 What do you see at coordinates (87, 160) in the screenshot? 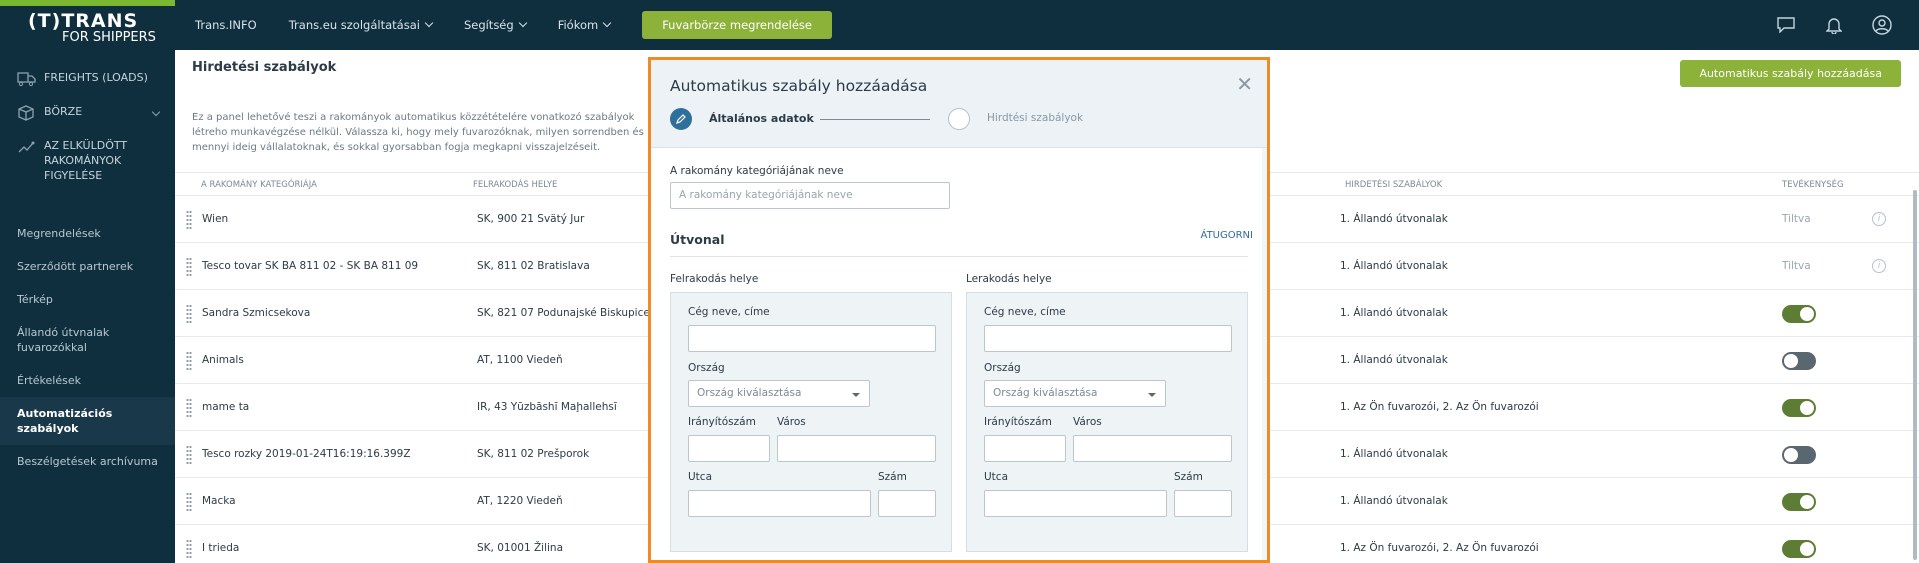
I see `sidebar-item-tracking: AZ ELKÜLDÖTT RAKOMÁNYOK FIGYELÉSE` at bounding box center [87, 160].